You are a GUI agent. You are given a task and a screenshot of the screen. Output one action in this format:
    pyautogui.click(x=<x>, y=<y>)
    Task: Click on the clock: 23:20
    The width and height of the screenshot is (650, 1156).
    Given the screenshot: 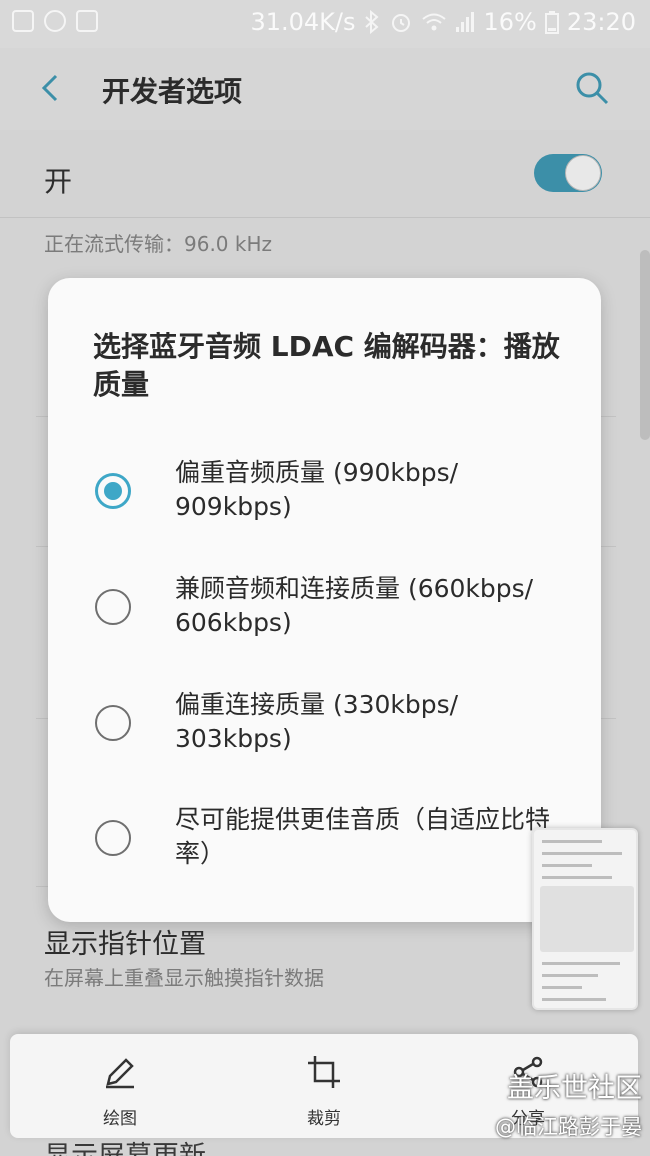 What is the action you would take?
    pyautogui.click(x=601, y=22)
    